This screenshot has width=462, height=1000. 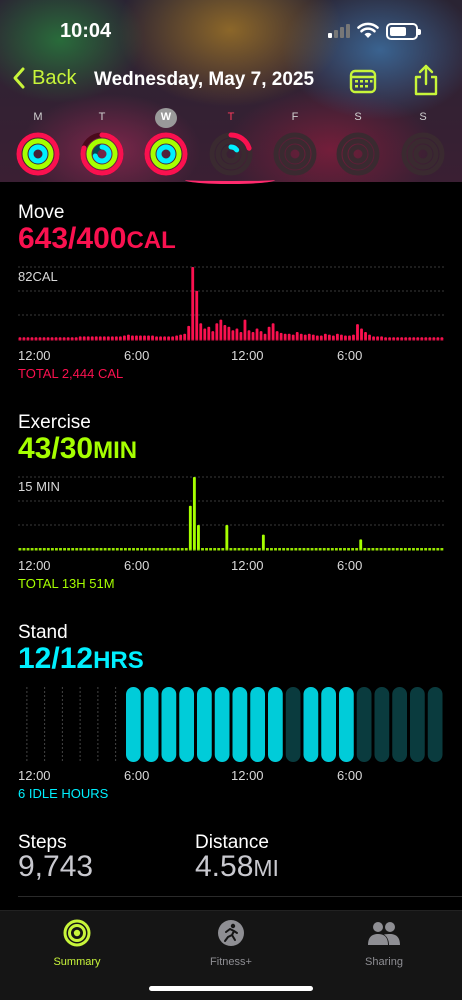 I want to click on exercise-label: Exercise, so click(x=54, y=422).